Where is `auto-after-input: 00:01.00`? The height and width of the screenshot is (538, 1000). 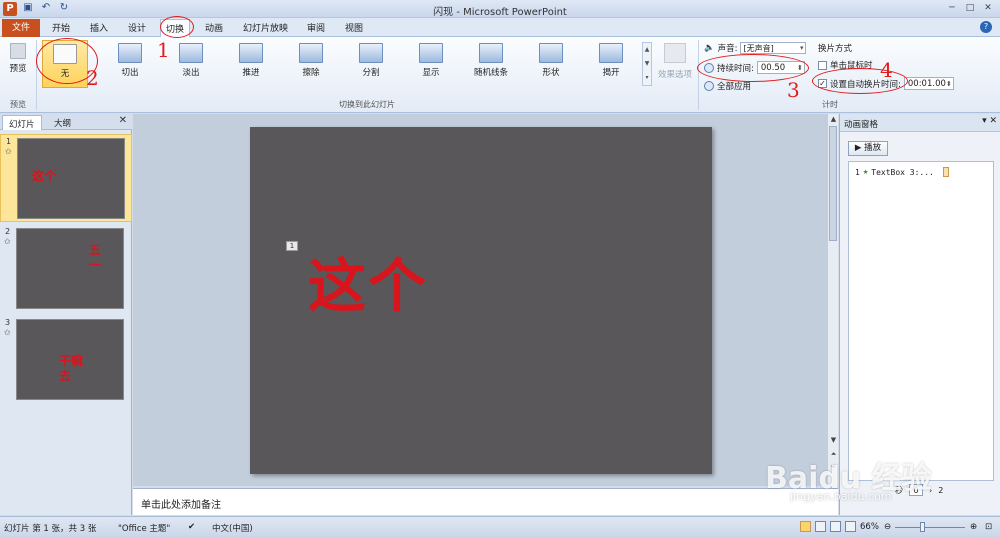
auto-after-input: 00:01.00 is located at coordinates (928, 83).